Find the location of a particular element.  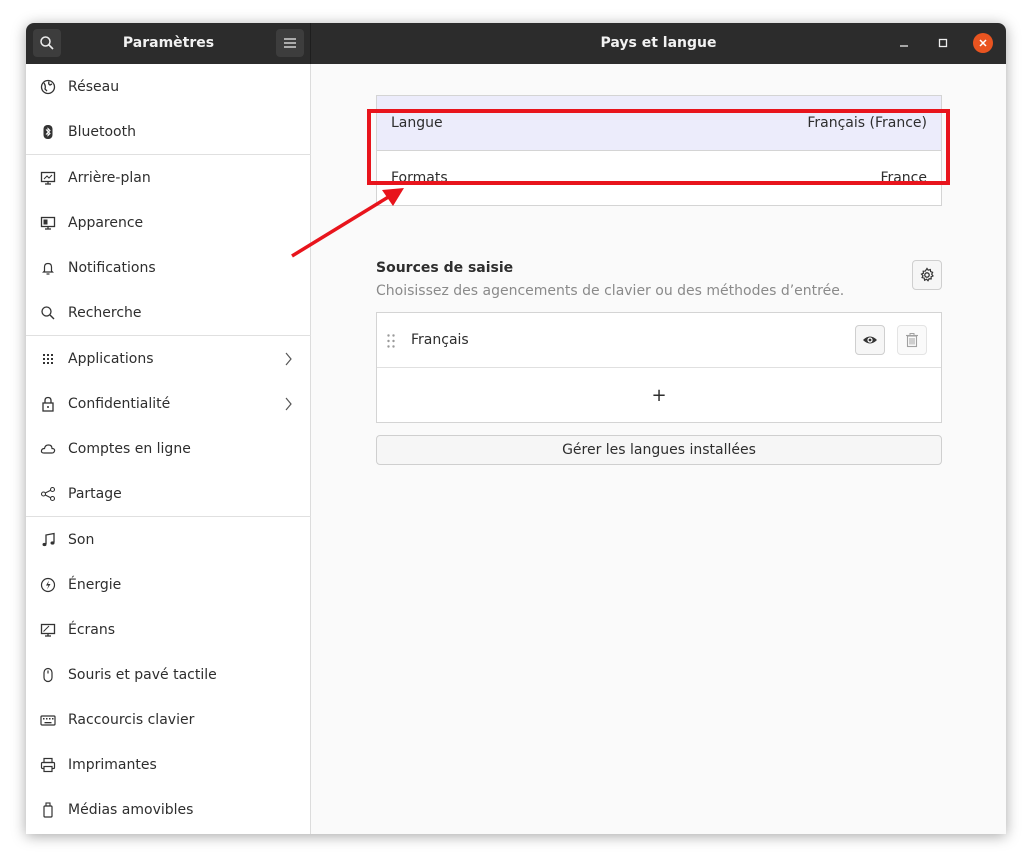

sidebar-item-apparence: Apparence is located at coordinates (168, 222).